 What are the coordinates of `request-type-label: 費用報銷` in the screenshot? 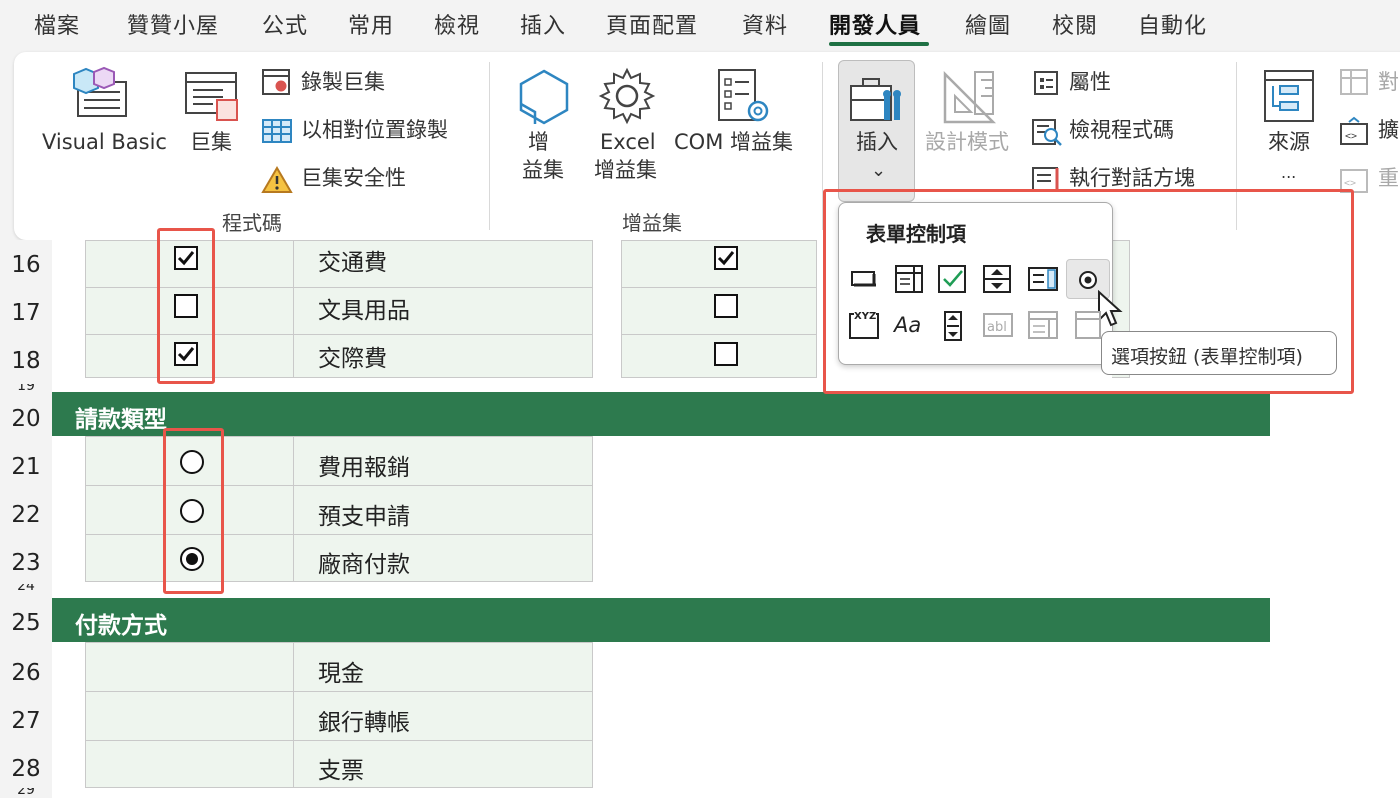 It's located at (364, 468).